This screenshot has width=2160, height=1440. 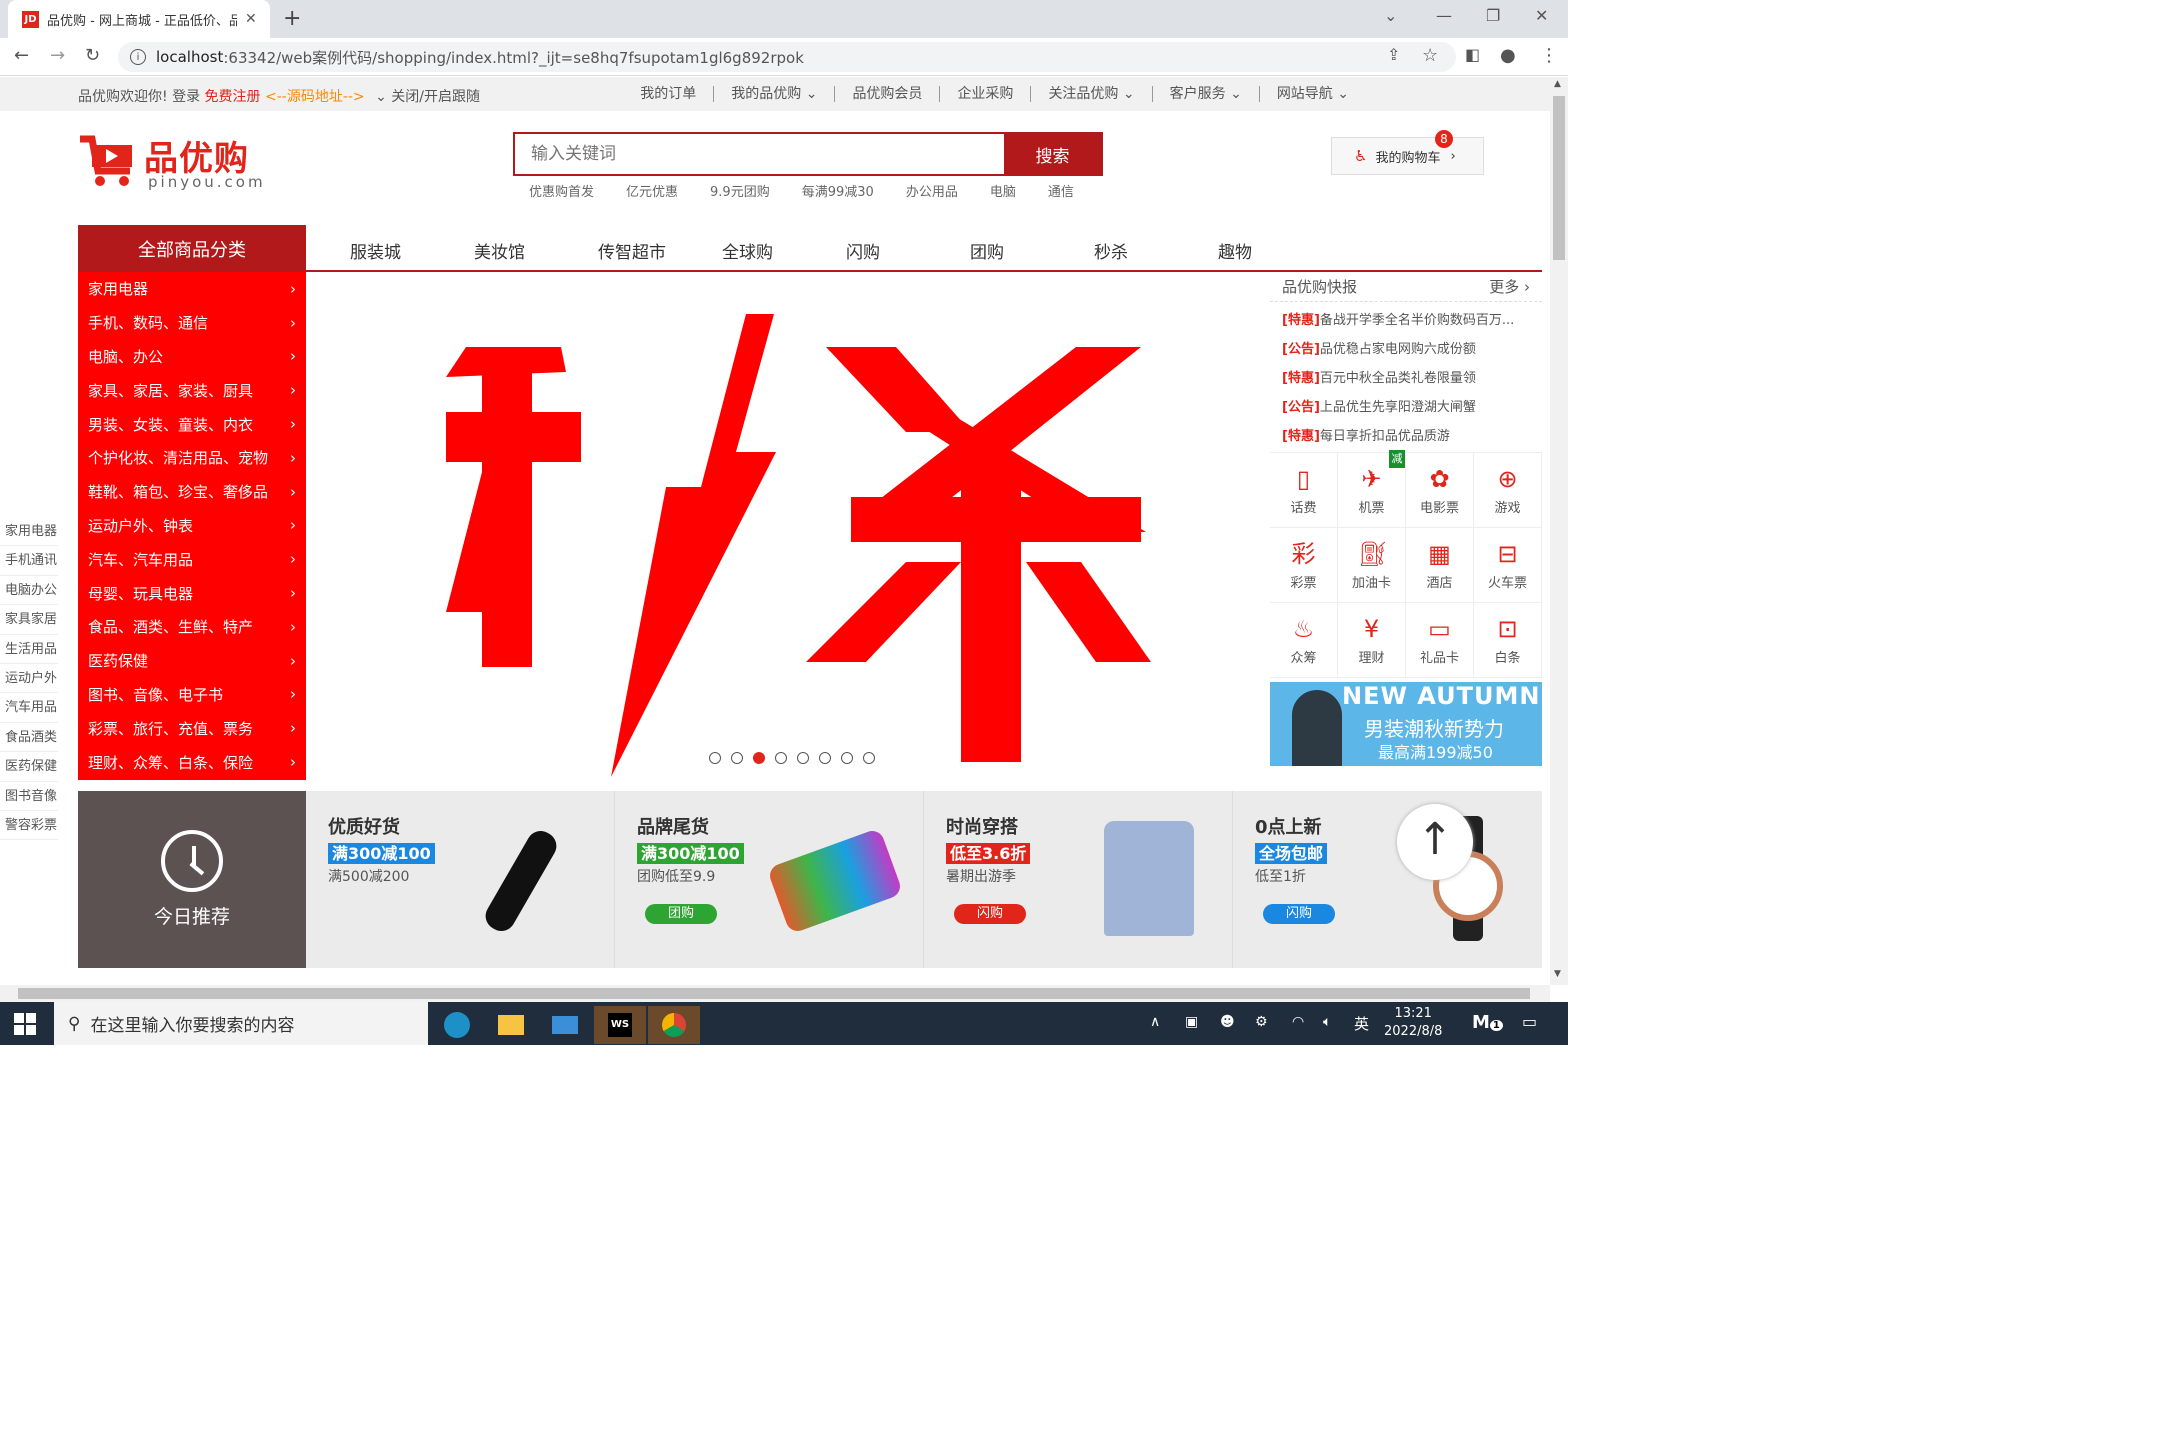 I want to click on tray-app-icon: ▣, so click(x=1191, y=1022).